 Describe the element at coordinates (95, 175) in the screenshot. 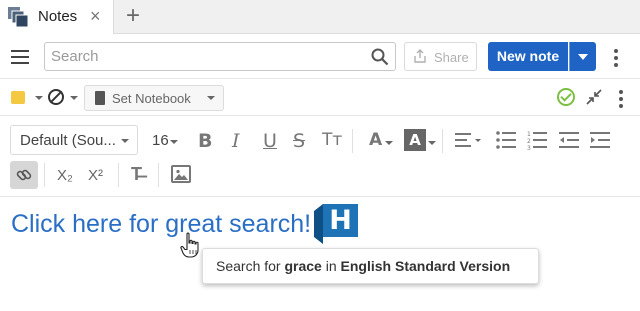

I see `superscript-button: X²` at that location.